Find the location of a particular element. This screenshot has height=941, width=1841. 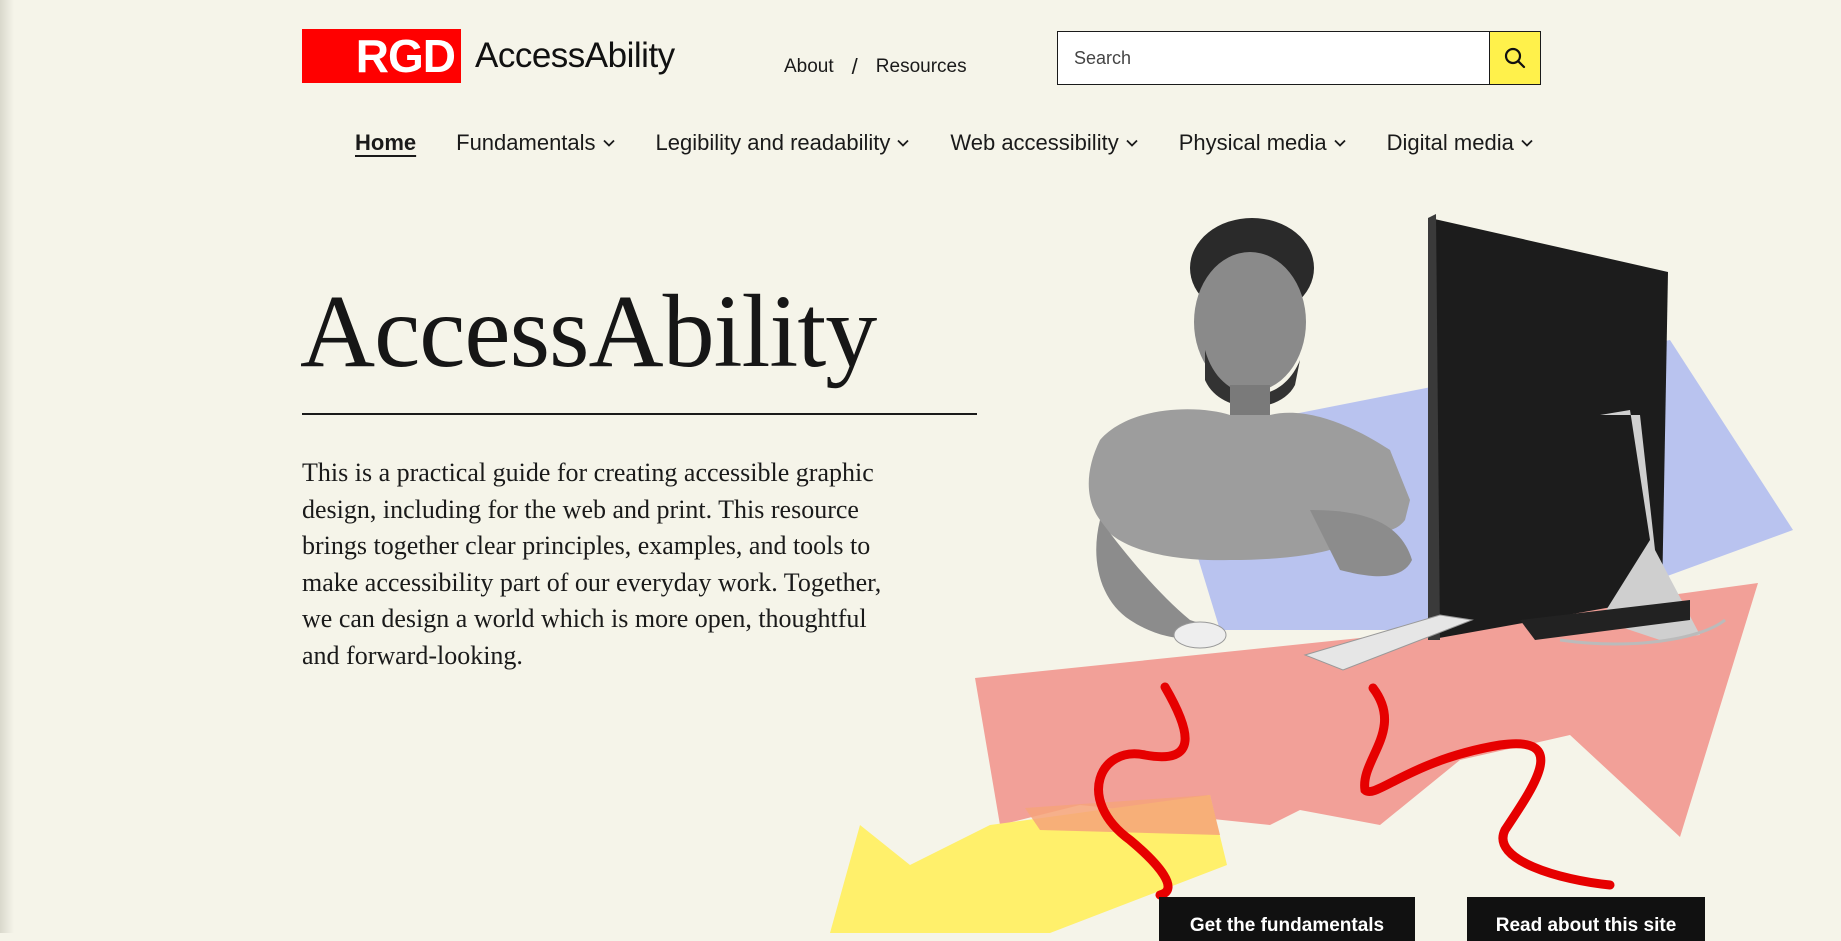

search-form is located at coordinates (1299, 58).